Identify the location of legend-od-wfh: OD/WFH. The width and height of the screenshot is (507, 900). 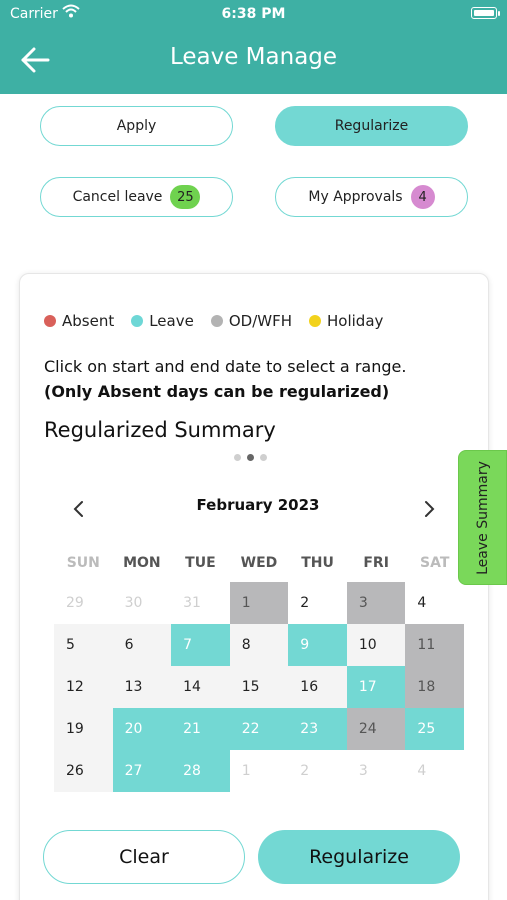
(251, 321).